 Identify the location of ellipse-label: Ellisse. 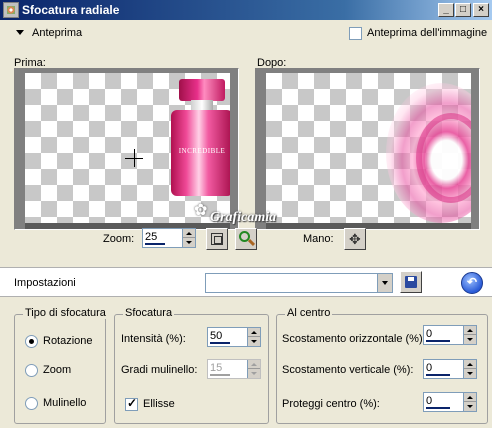
(159, 404).